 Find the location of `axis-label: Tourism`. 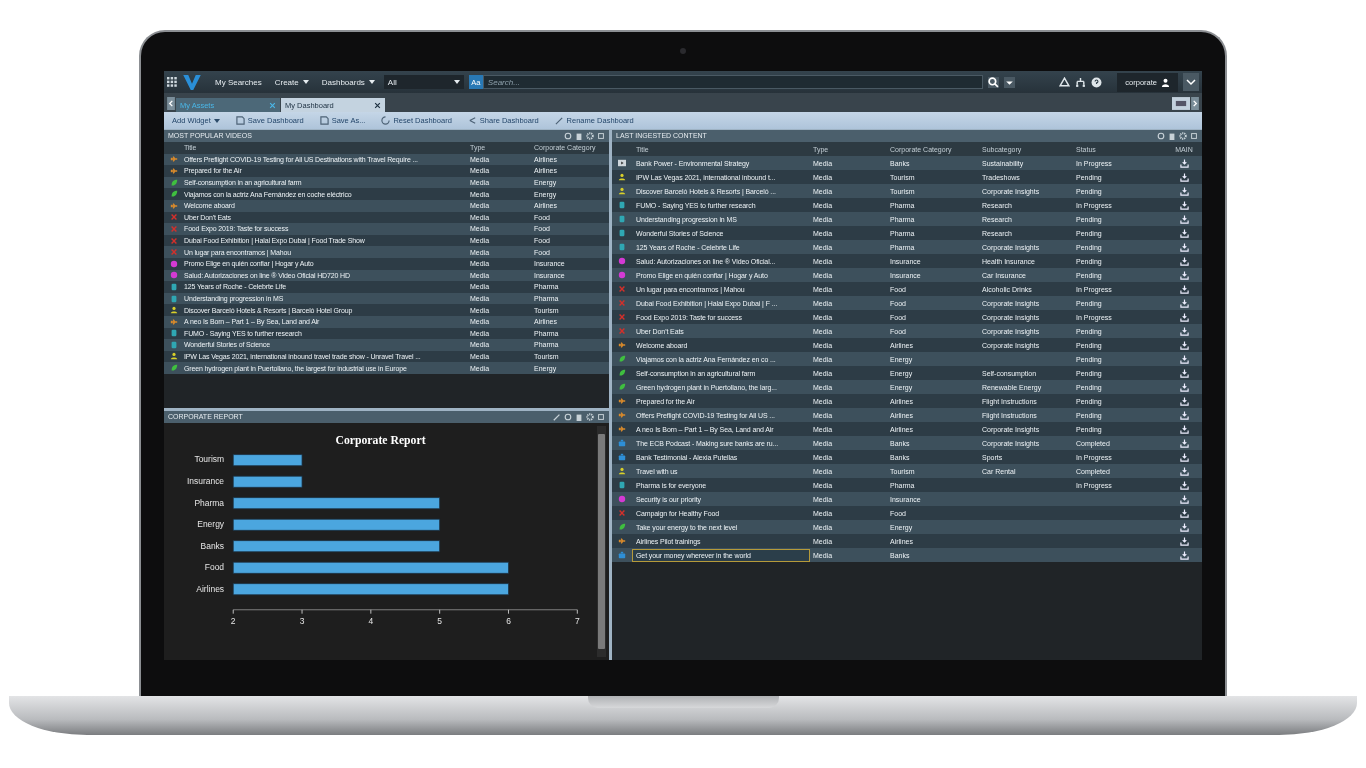

axis-label: Tourism is located at coordinates (209, 459).